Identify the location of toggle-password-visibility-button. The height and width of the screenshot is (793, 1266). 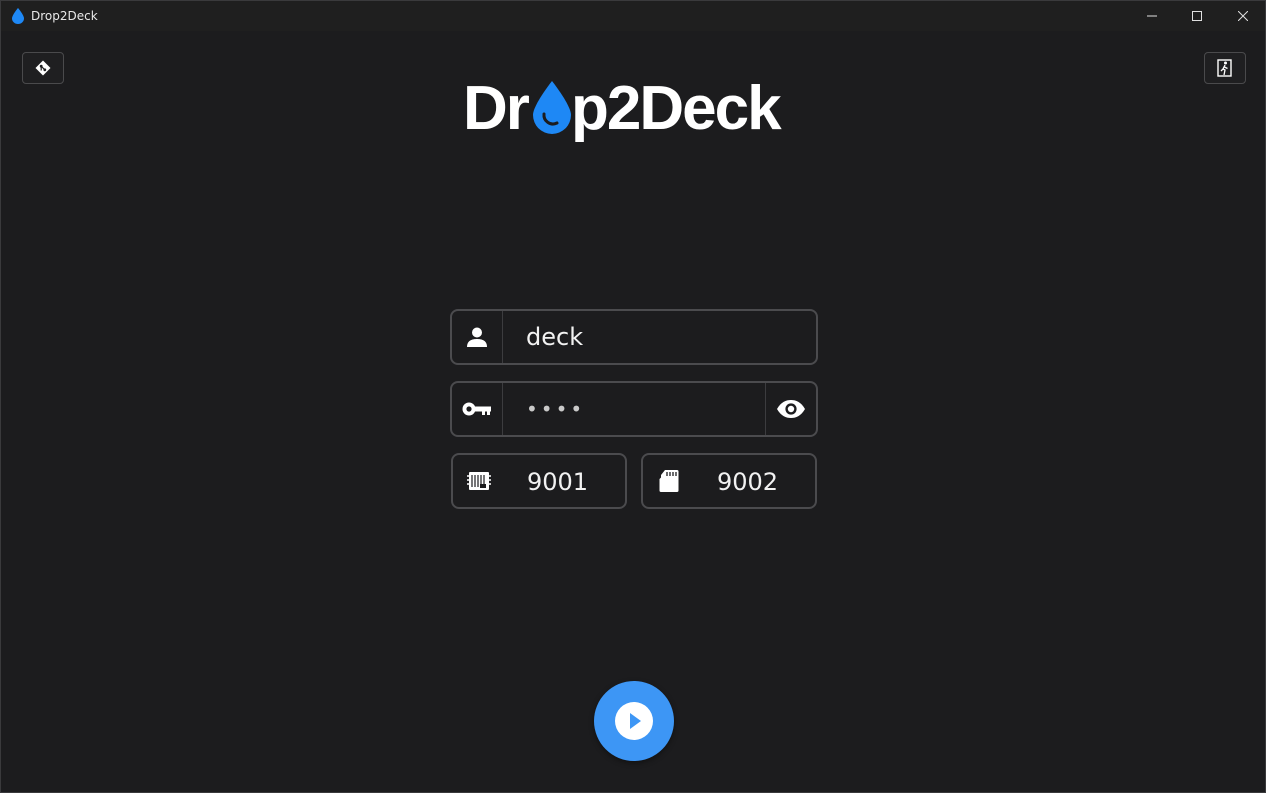
(790, 409).